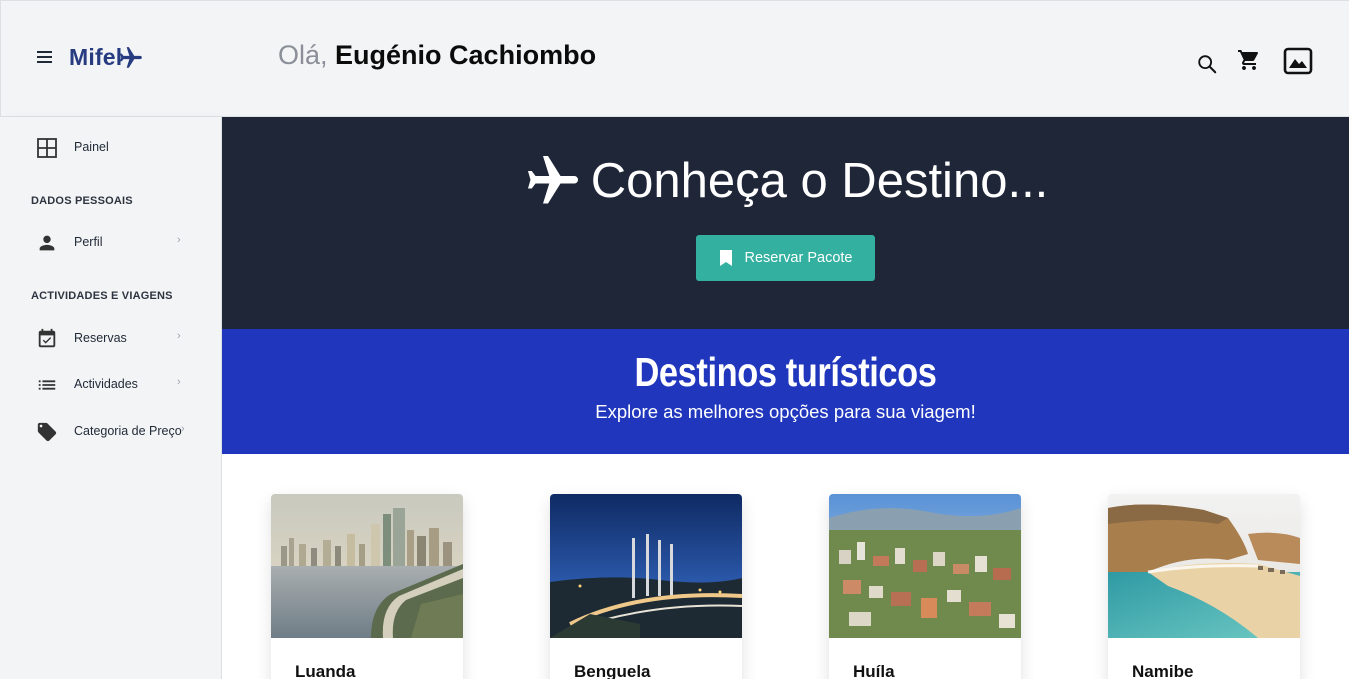 This screenshot has height=679, width=1349. I want to click on destination-card-namibe: Namibe, so click(1204, 586).